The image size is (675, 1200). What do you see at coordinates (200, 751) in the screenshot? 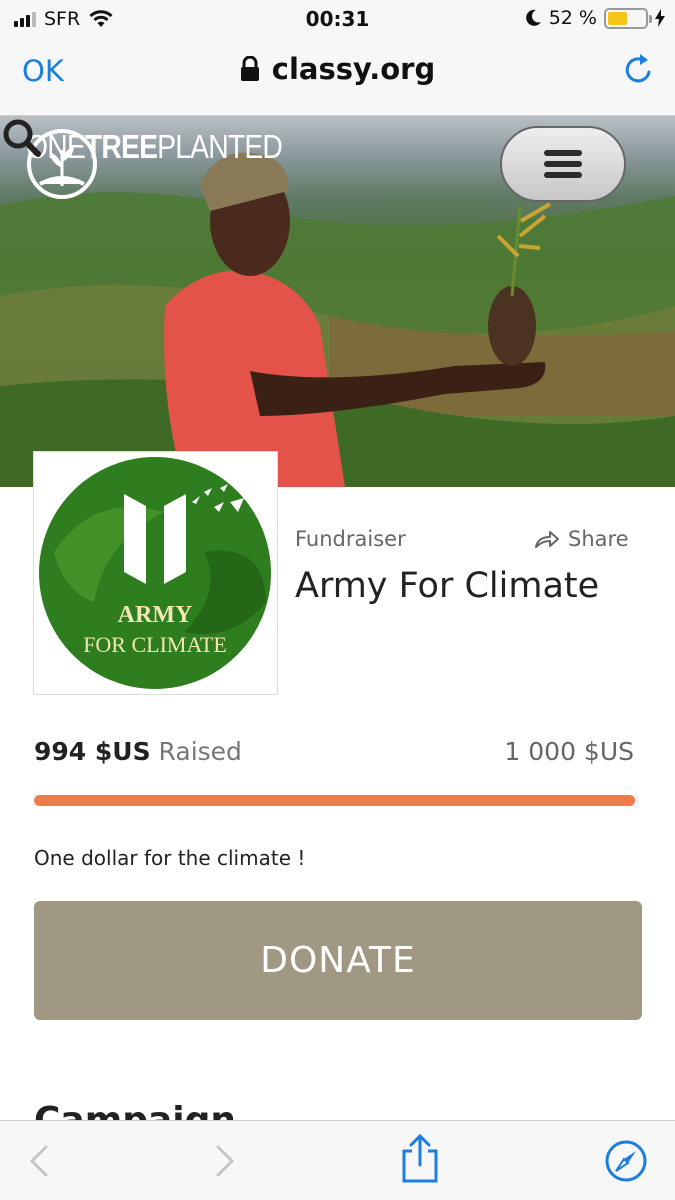
I see `raised-label: Raised` at bounding box center [200, 751].